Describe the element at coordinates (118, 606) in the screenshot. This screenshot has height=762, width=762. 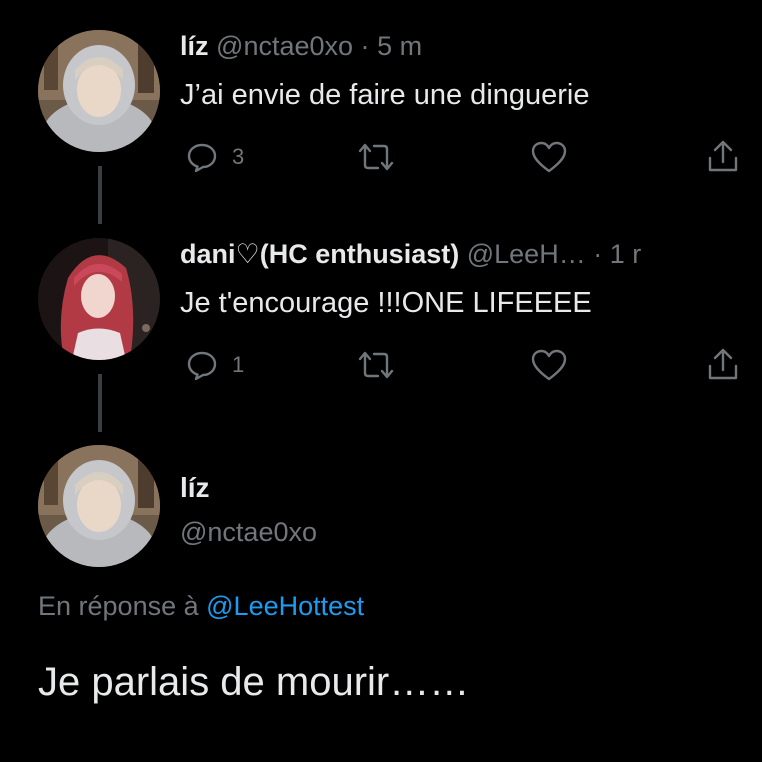
I see `reply-prefix: En réponse à` at that location.